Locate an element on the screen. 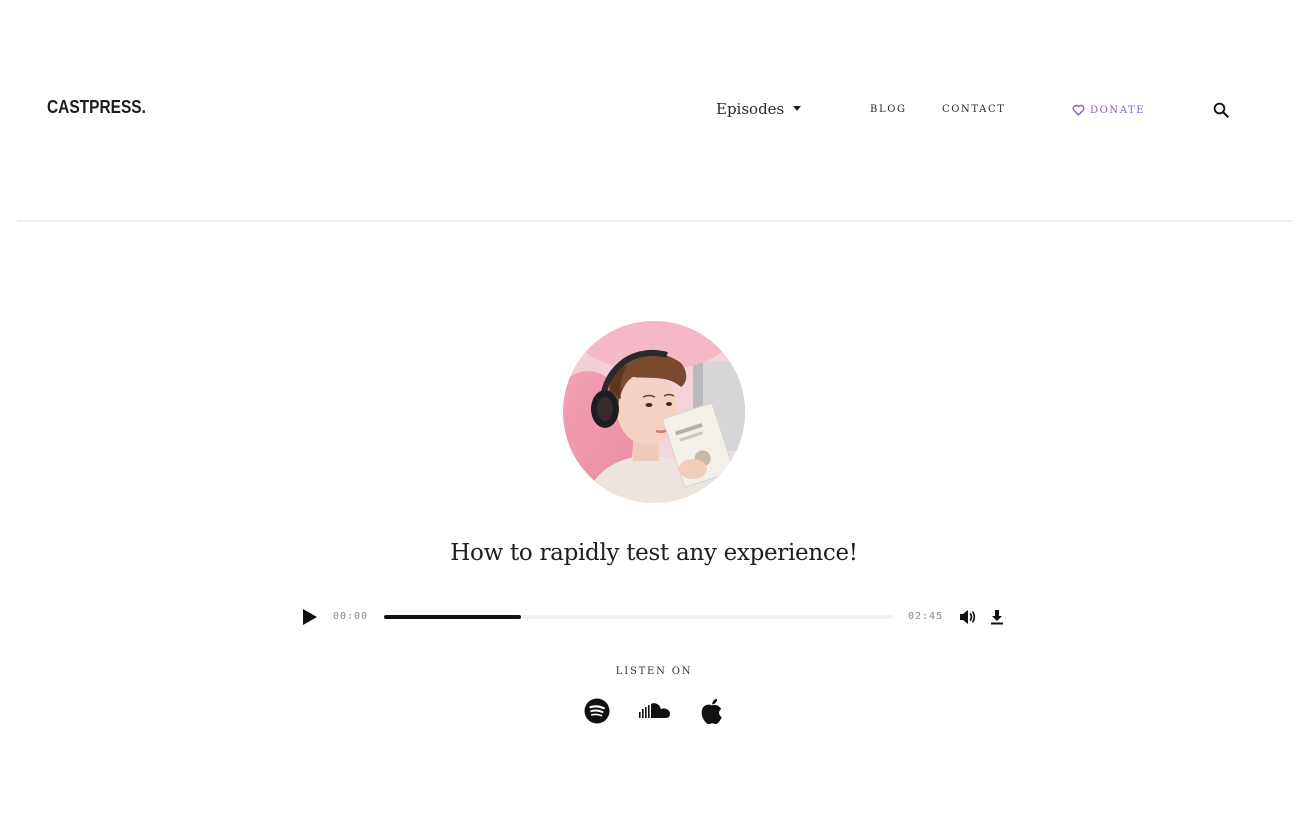 The height and width of the screenshot is (816, 1308). platform-links is located at coordinates (658, 712).